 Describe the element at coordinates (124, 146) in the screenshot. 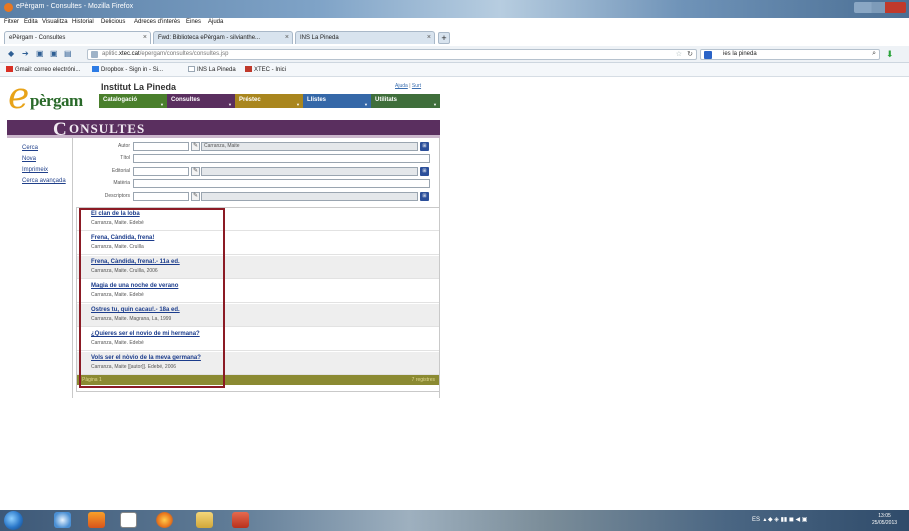

I see `autor-label: Autor` at that location.